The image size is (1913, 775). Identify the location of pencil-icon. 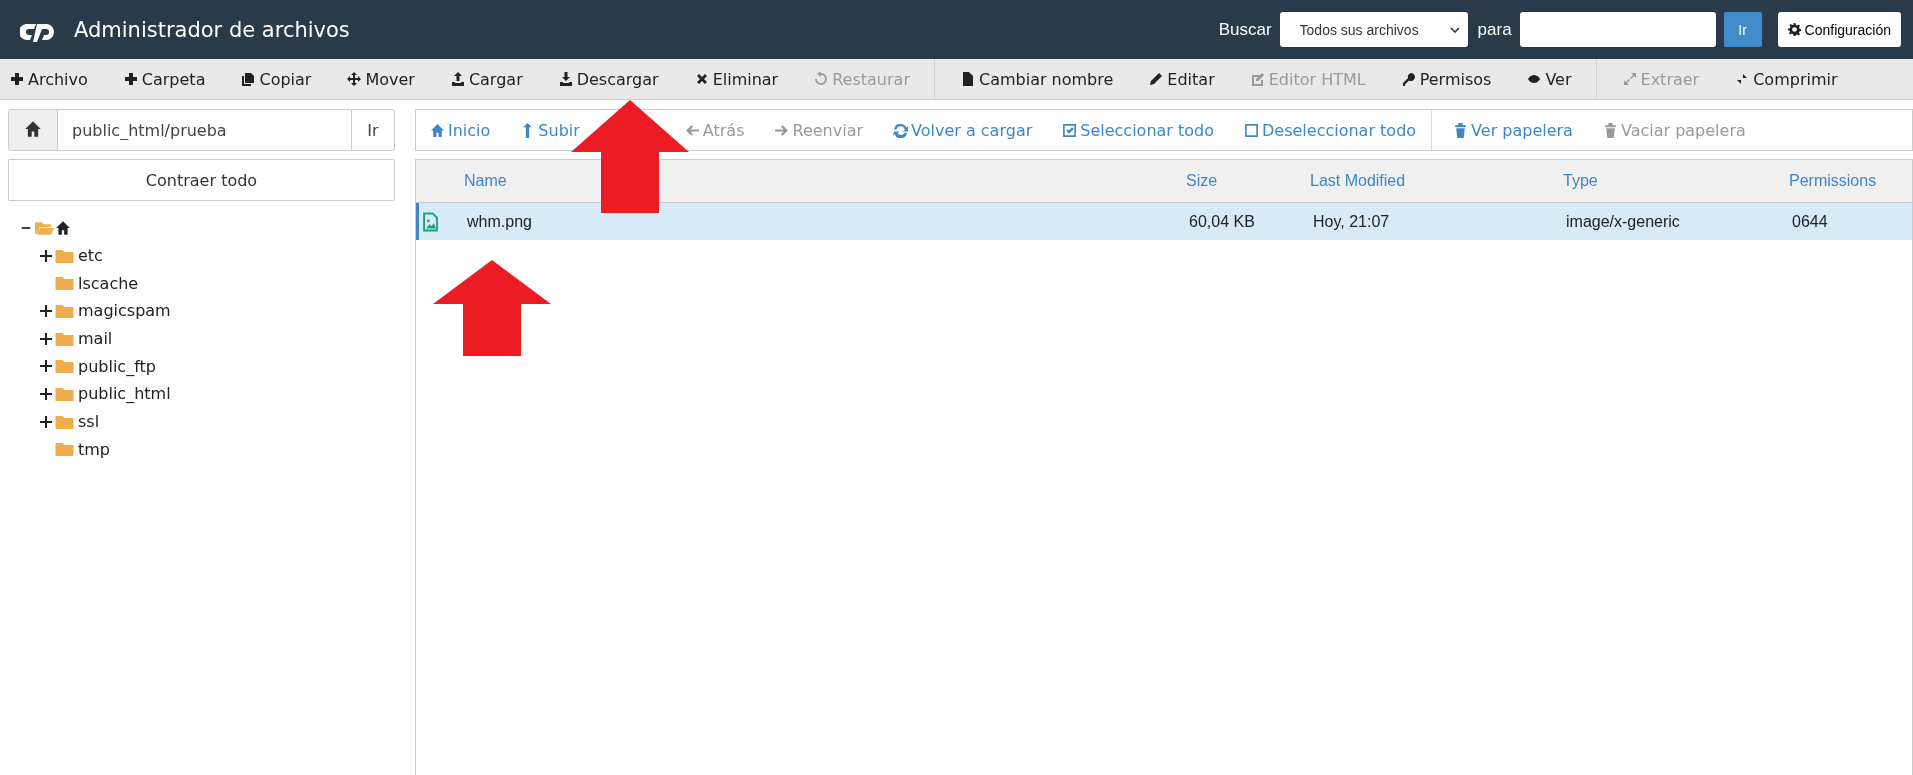
(1156, 79).